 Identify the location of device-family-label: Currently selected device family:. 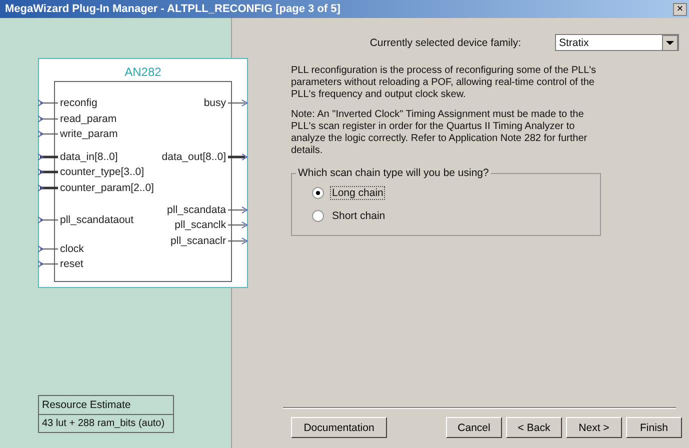
(445, 42).